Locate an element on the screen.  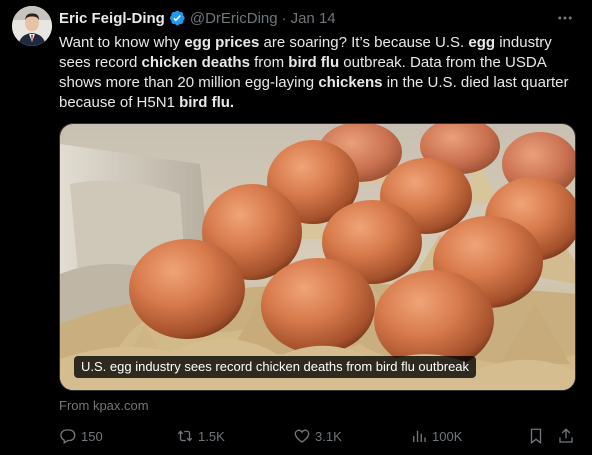
reply-count: 150 is located at coordinates (92, 436).